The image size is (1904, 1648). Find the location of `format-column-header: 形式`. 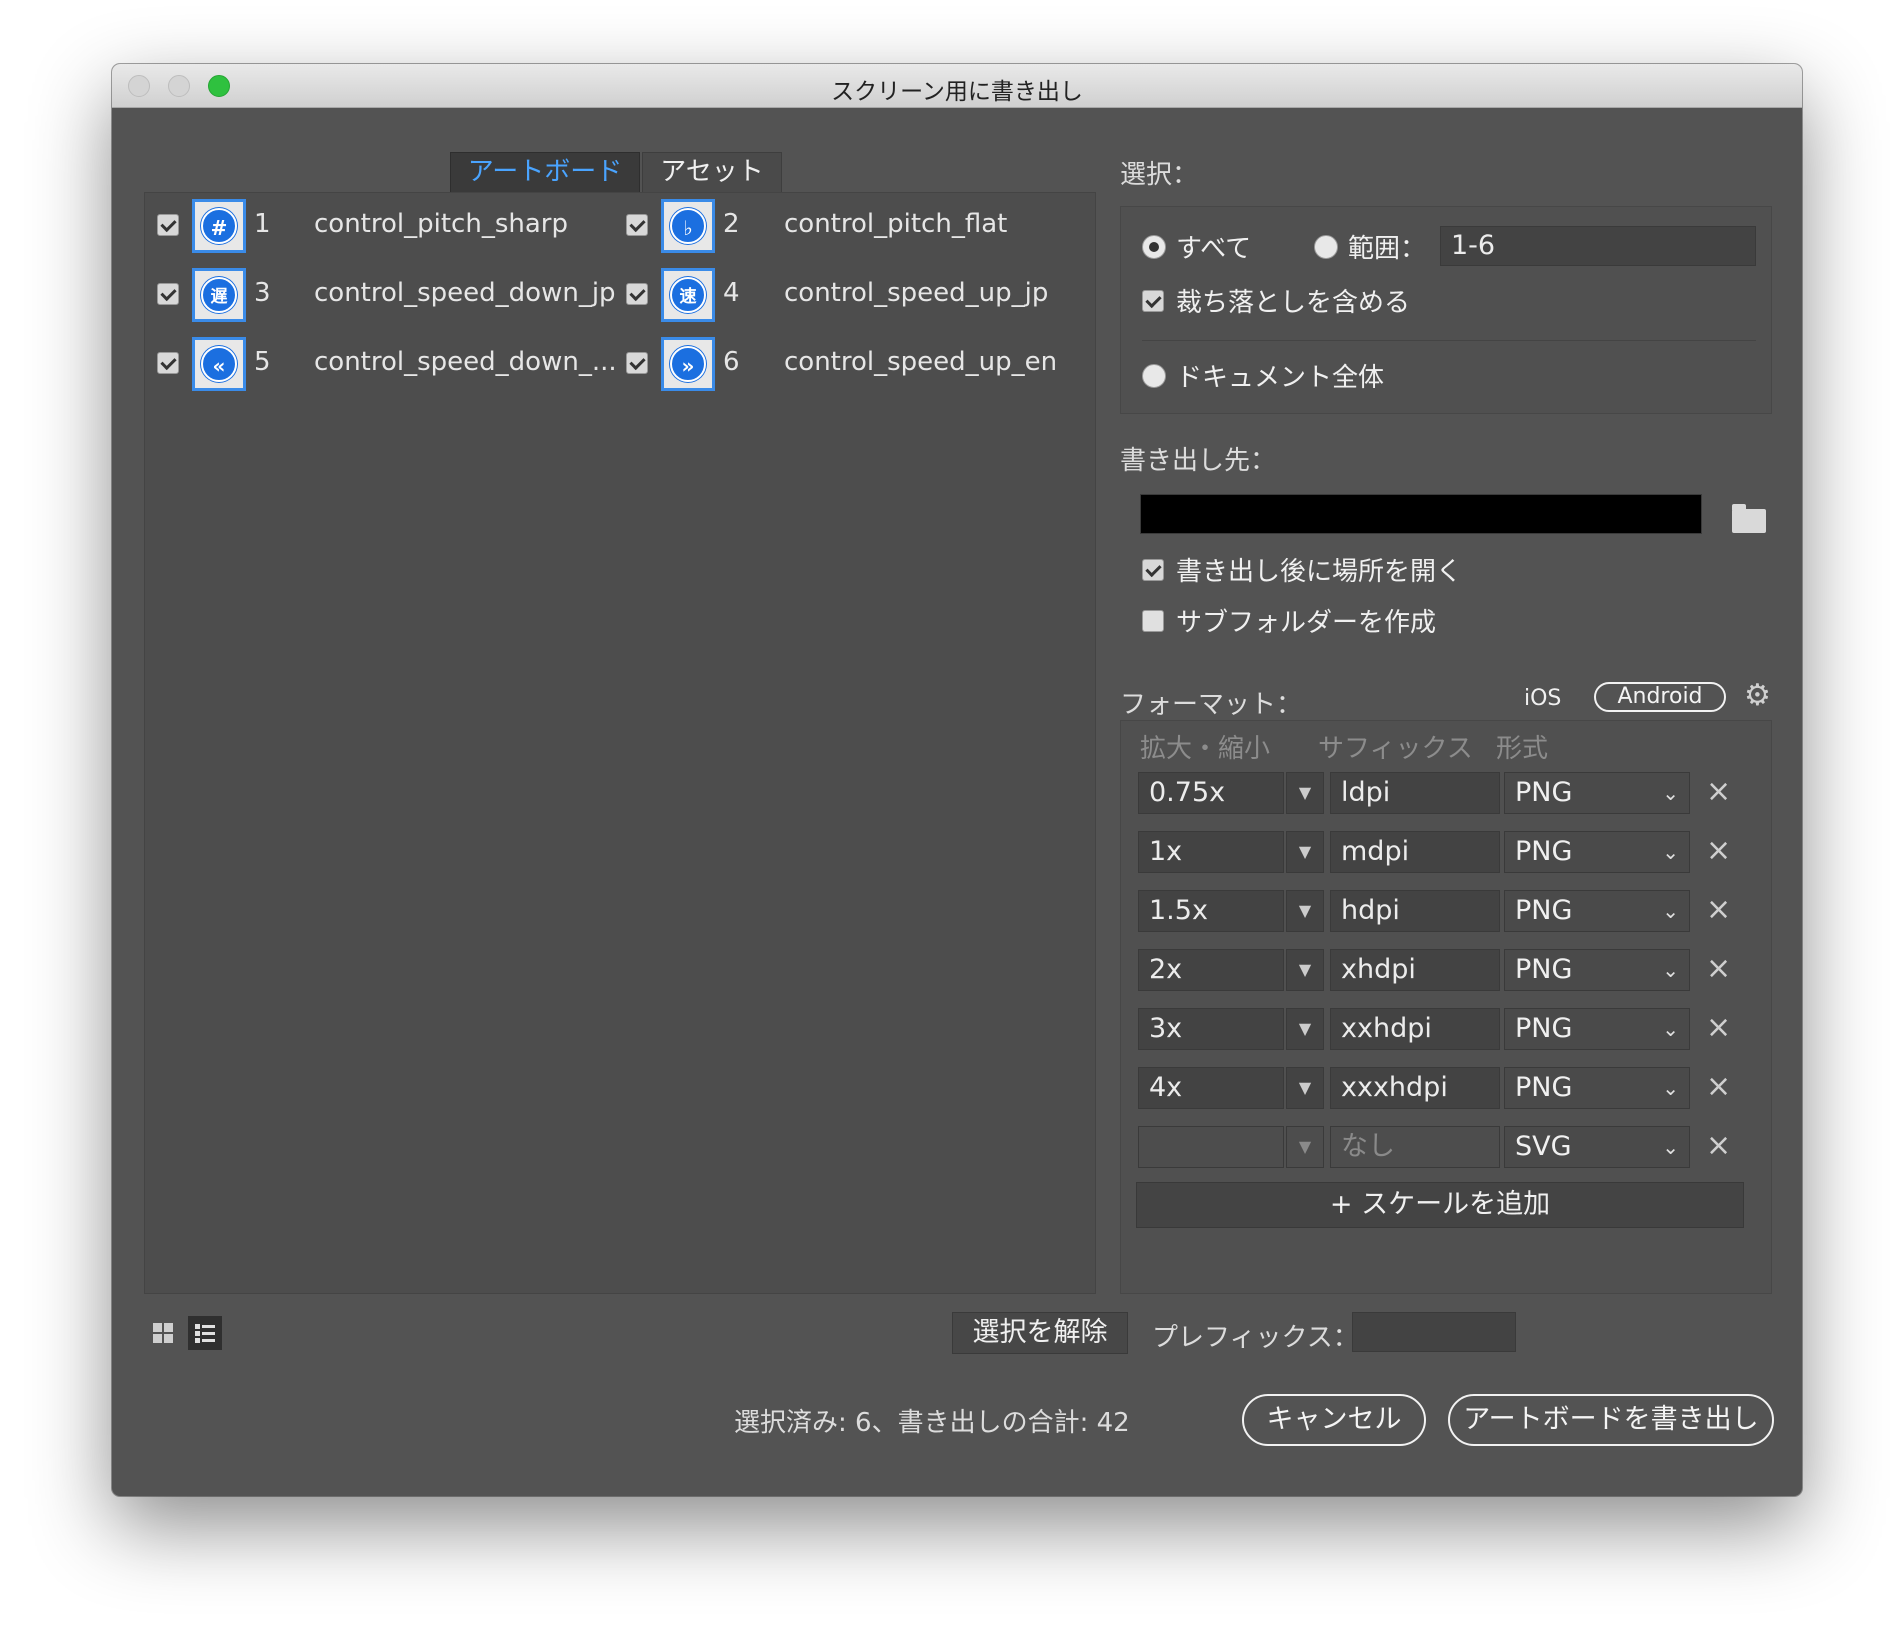

format-column-header: 形式 is located at coordinates (1522, 749).